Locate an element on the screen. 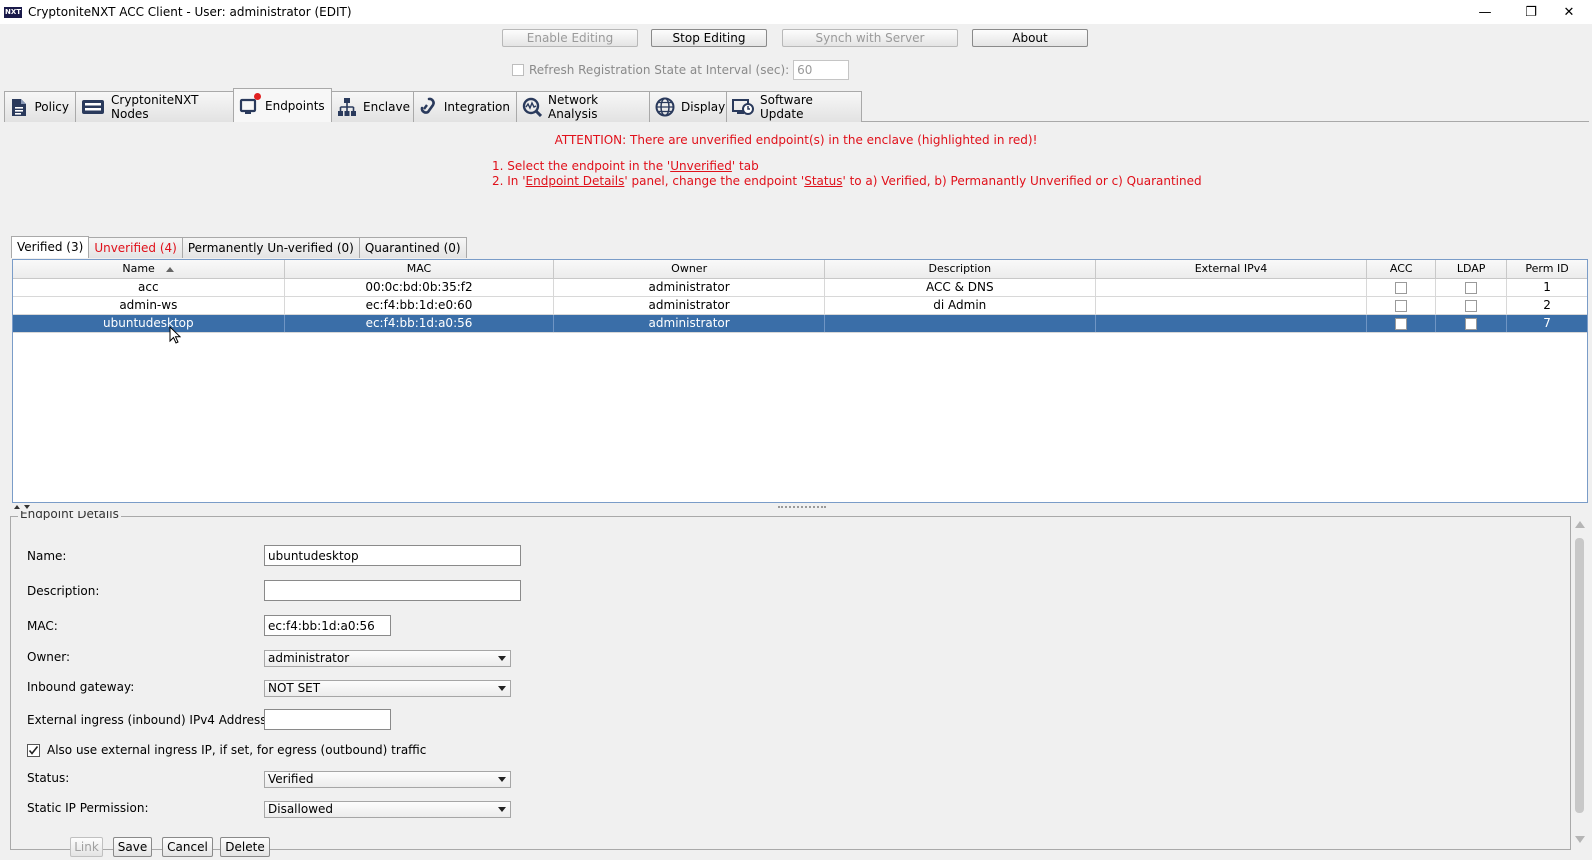  cell-description is located at coordinates (960, 323).